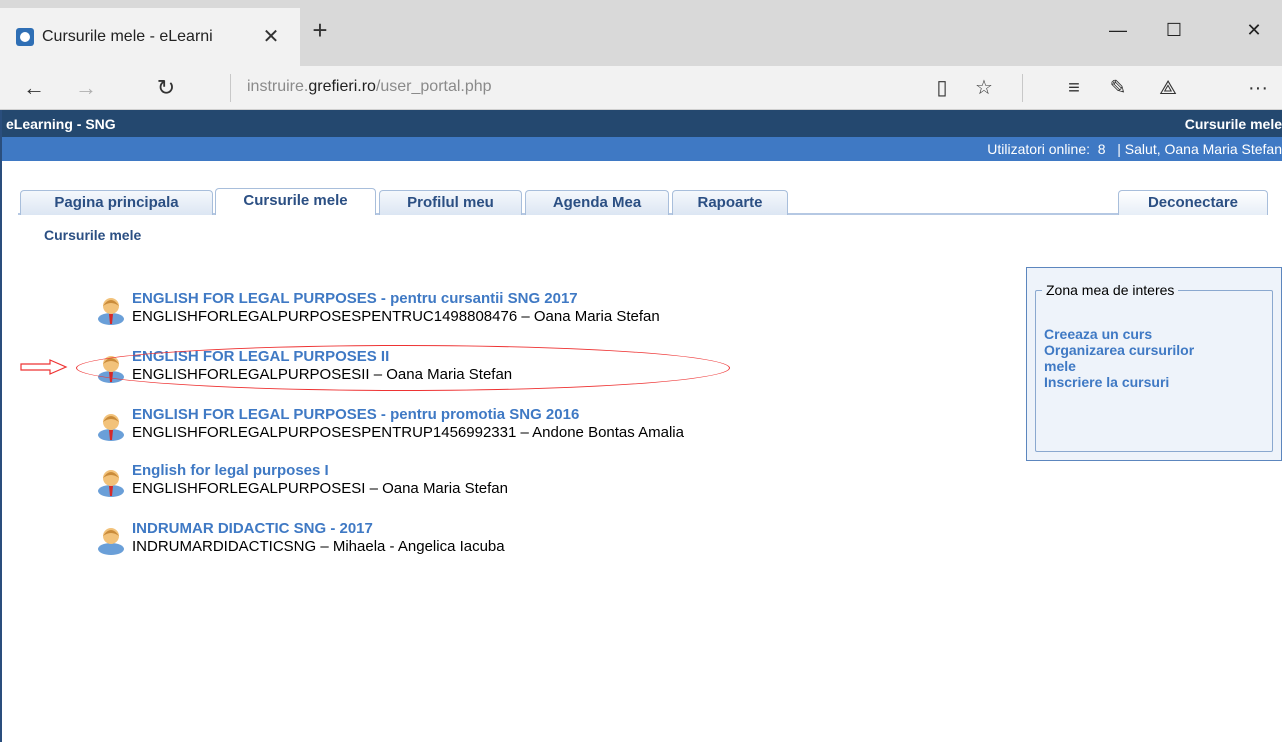 The width and height of the screenshot is (1282, 742). What do you see at coordinates (86, 88) in the screenshot?
I see `forward-icon: →` at bounding box center [86, 88].